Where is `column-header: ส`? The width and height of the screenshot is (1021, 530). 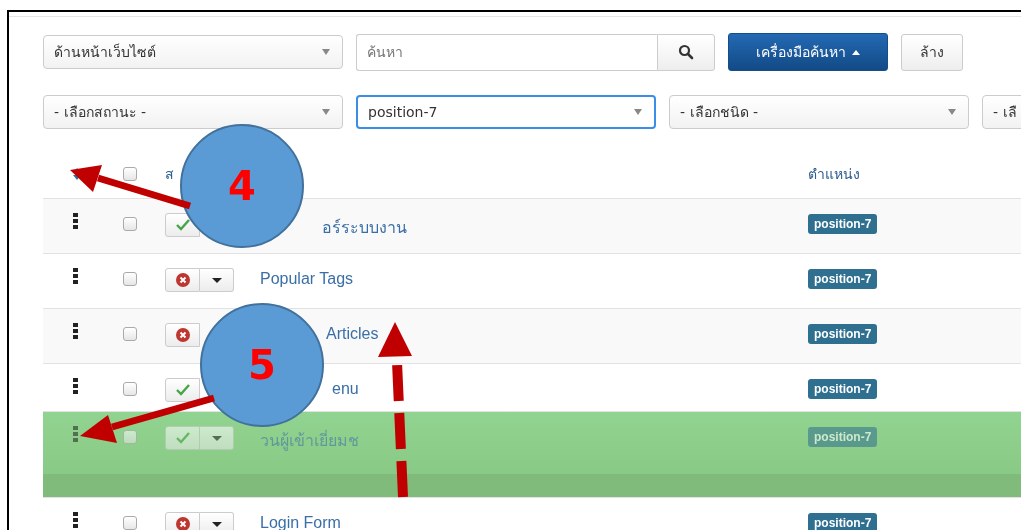
column-header: ส is located at coordinates (169, 174).